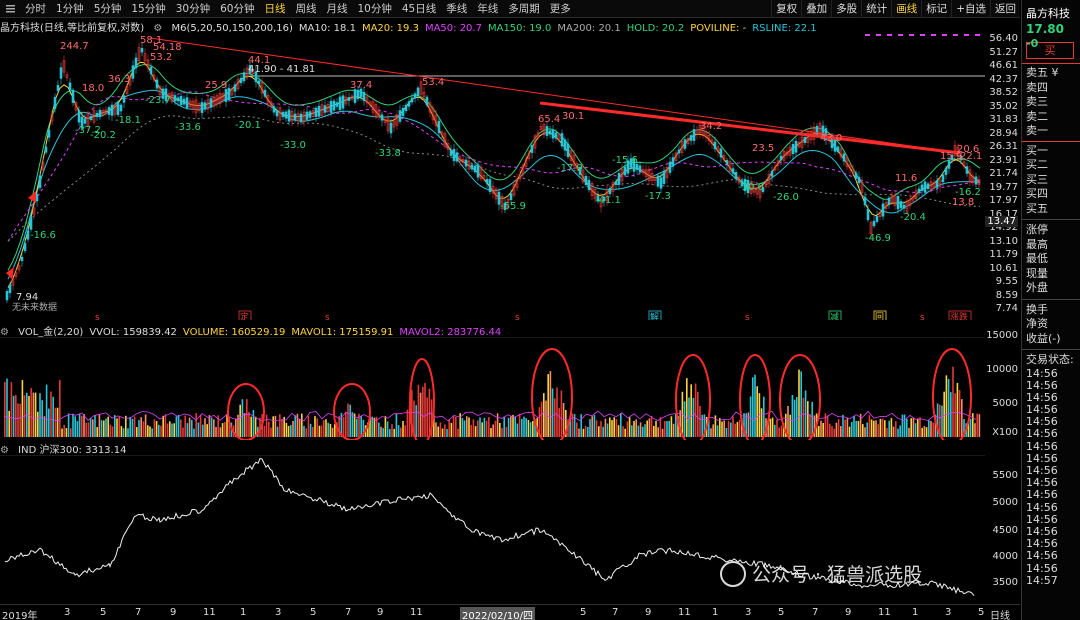 This screenshot has height=620, width=1080. I want to click on event-marker: 涨跌, so click(959, 316).